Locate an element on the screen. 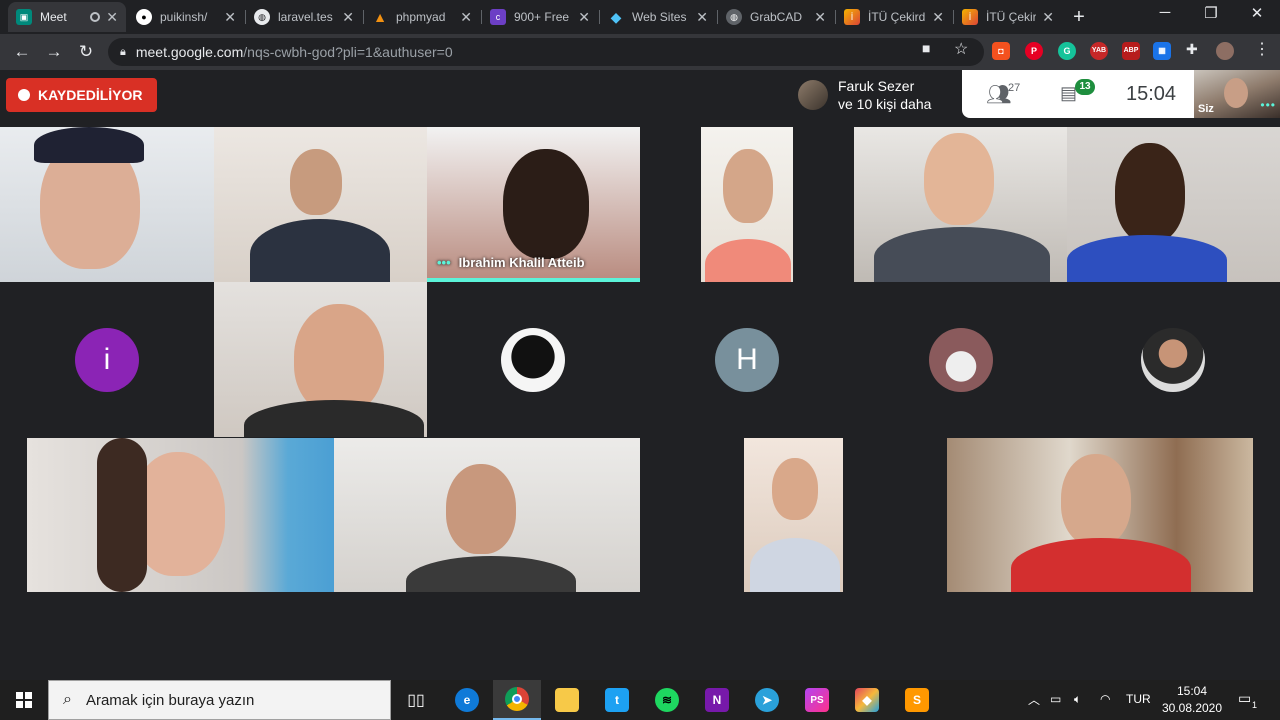  taskbar-spotify: ≋ is located at coordinates (667, 700).